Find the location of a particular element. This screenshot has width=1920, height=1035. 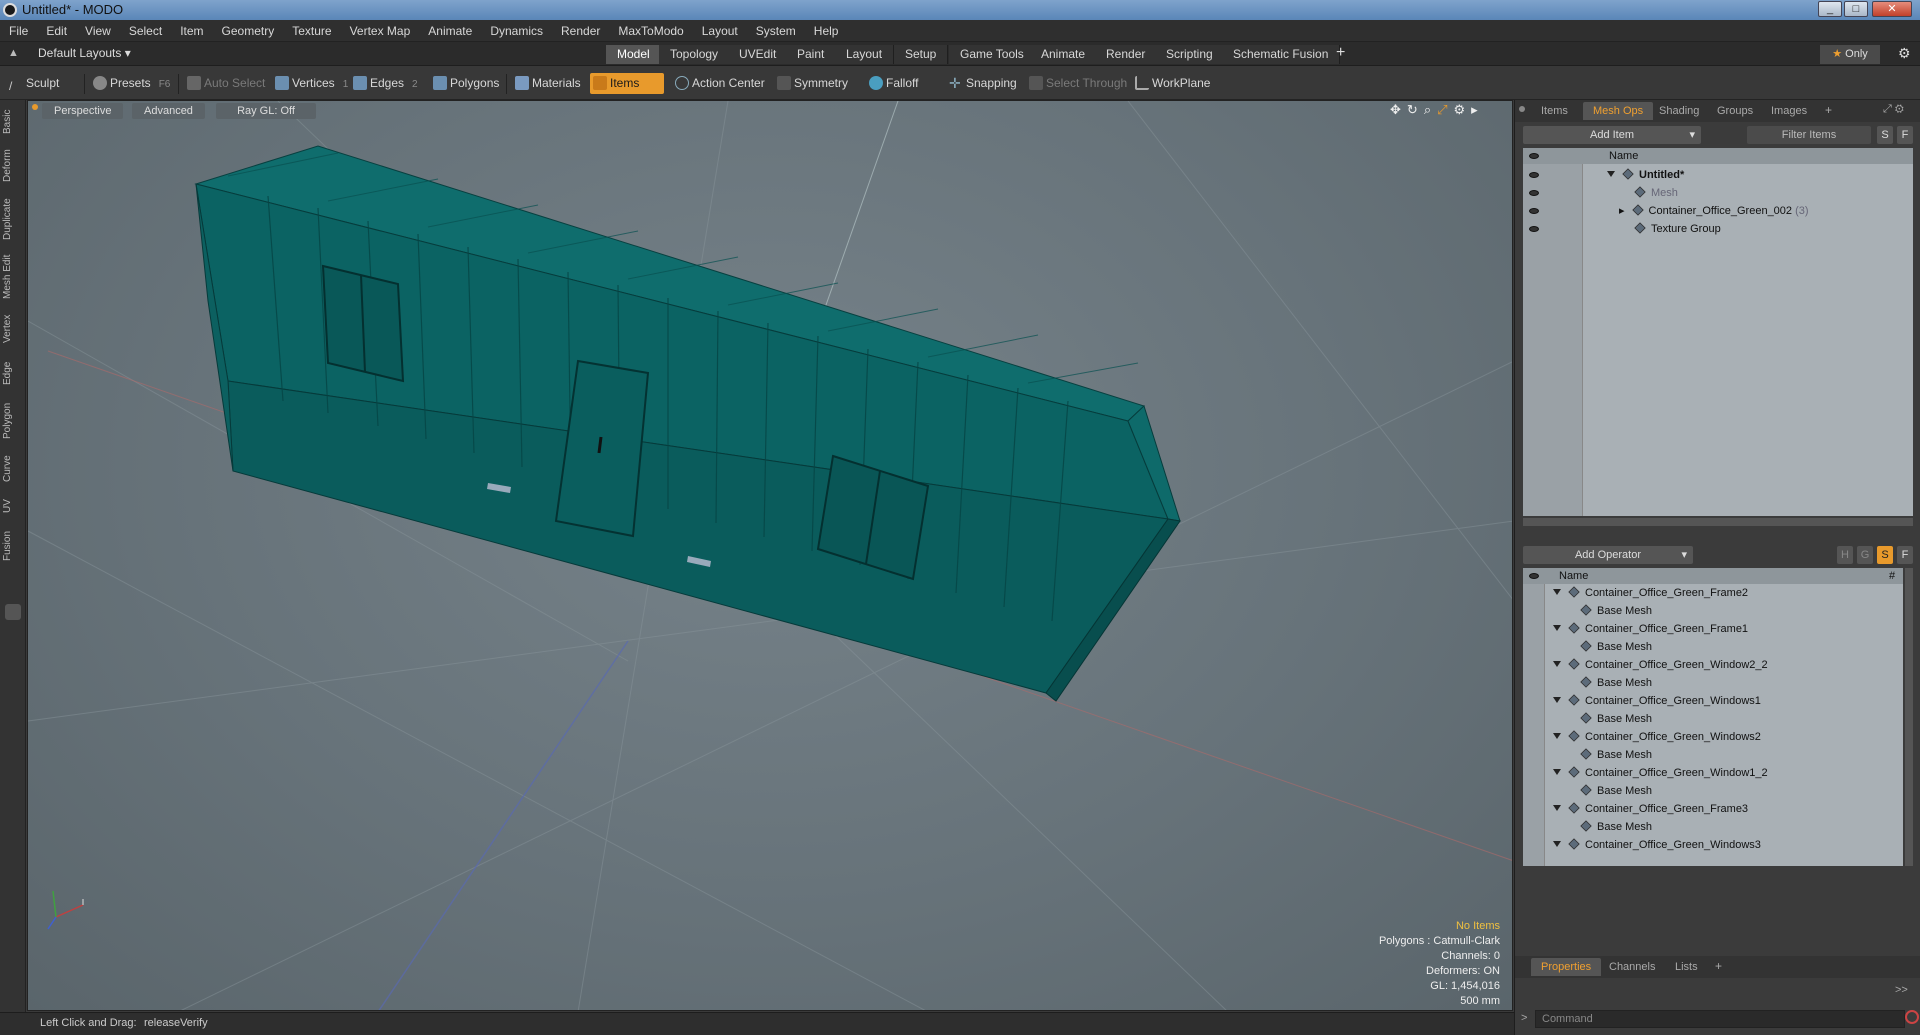

symmetry-button: Symmetry is located at coordinates (815, 83).